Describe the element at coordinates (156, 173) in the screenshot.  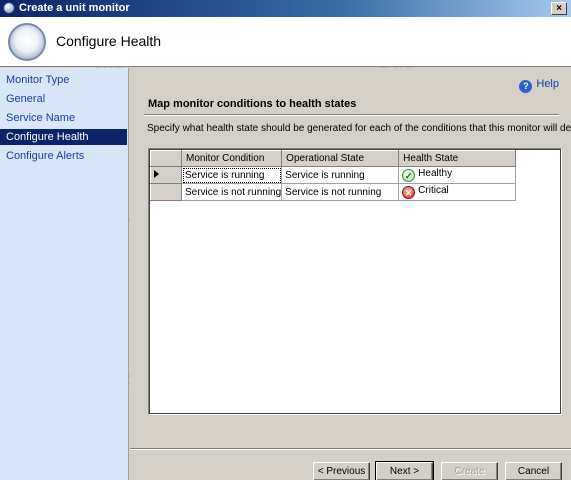
I see `current-row-arrow-icon` at that location.